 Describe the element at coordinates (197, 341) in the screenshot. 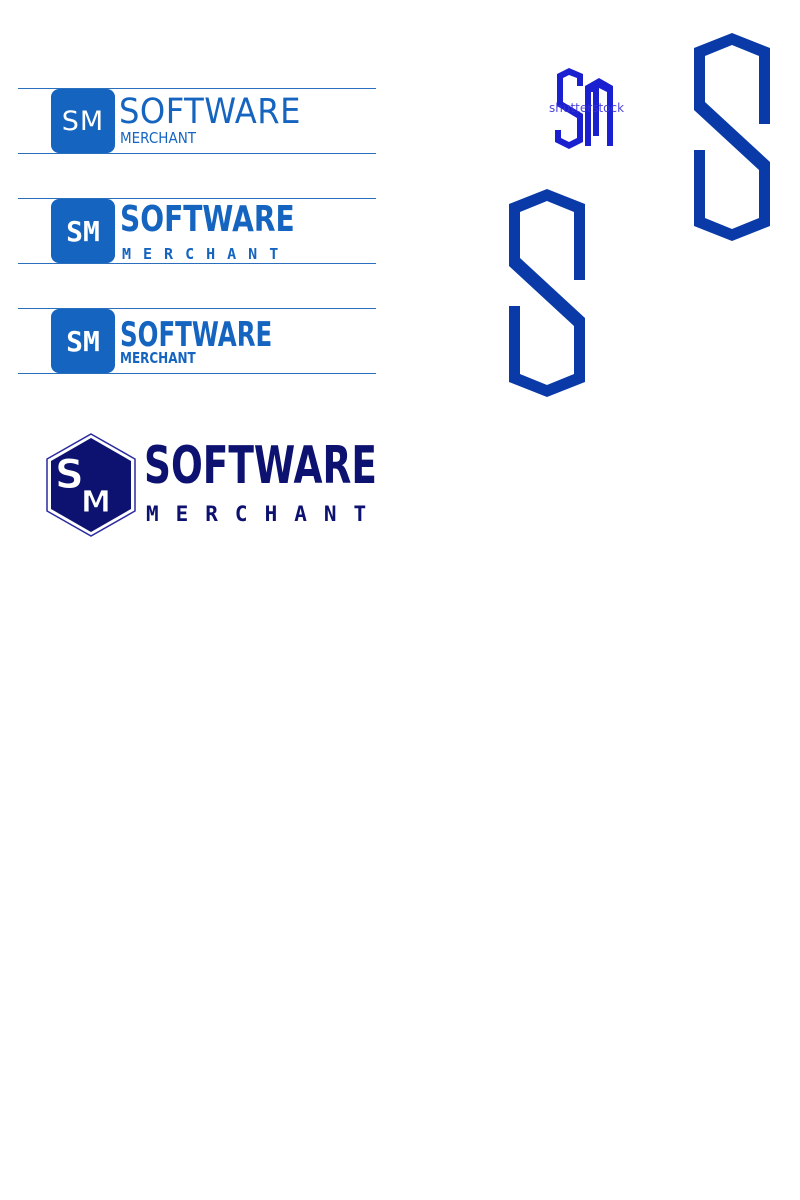

I see `logo-variant-3: SM SOFTWARE MERCHANT` at that location.